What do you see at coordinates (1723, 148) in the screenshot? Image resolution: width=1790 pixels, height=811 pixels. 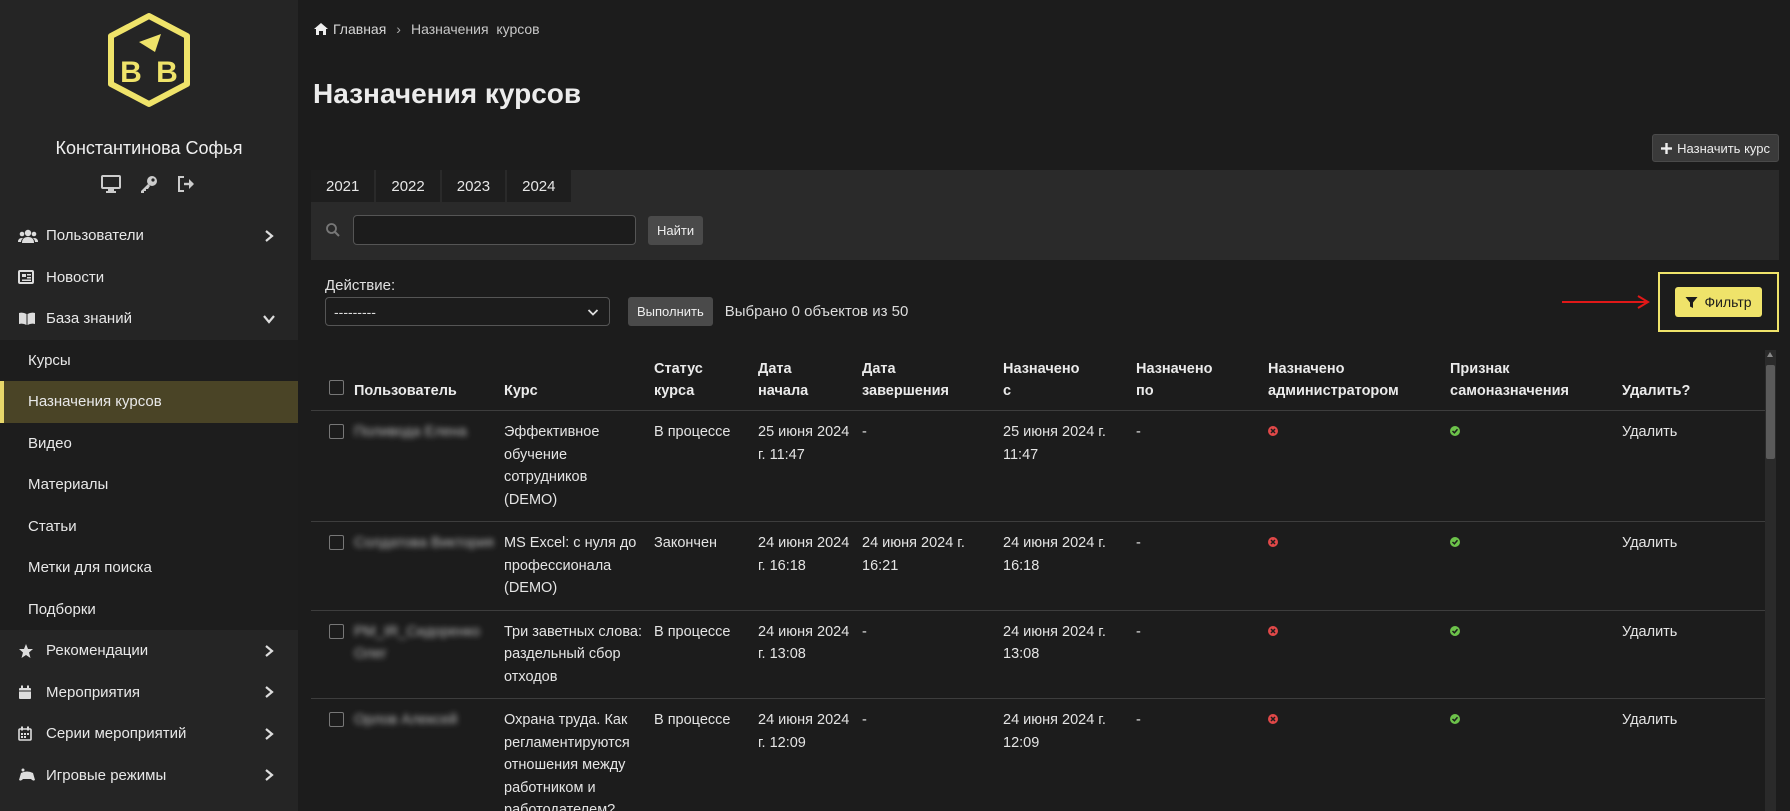 I see `assign-course-label: Назначить курс` at bounding box center [1723, 148].